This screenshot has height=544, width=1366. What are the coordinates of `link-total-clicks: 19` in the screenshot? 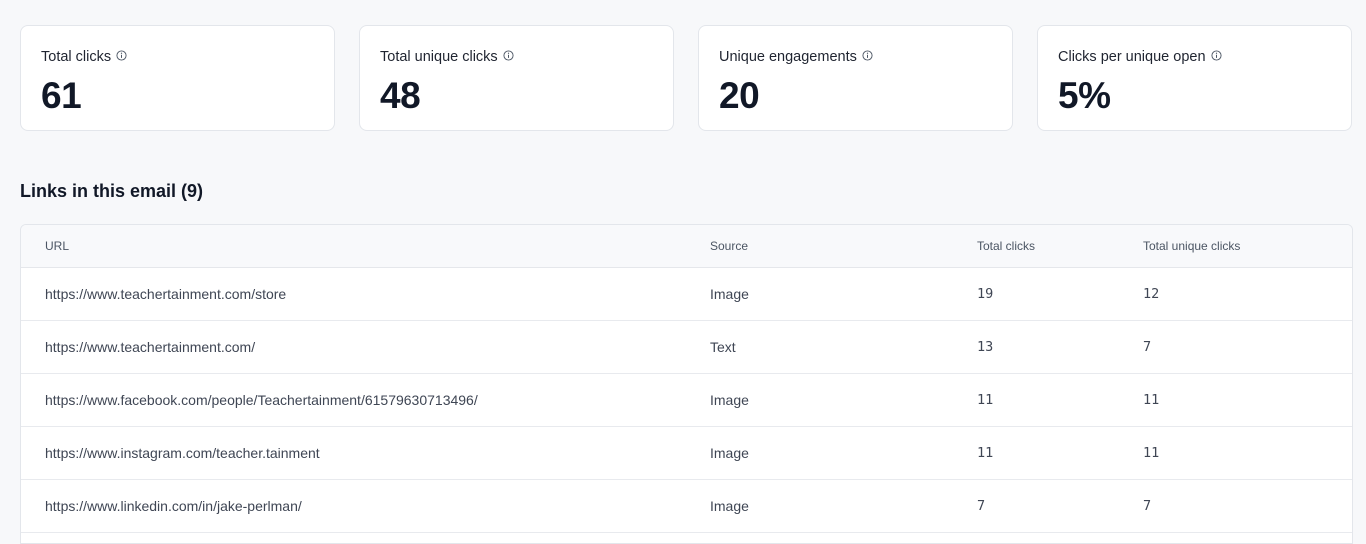 It's located at (985, 294).